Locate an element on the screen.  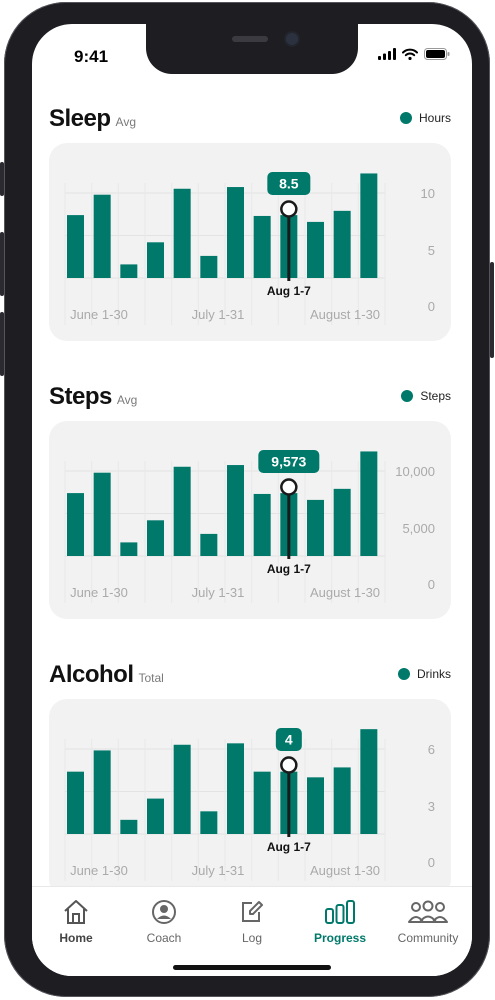
section-title: Alcohol is located at coordinates (91, 674).